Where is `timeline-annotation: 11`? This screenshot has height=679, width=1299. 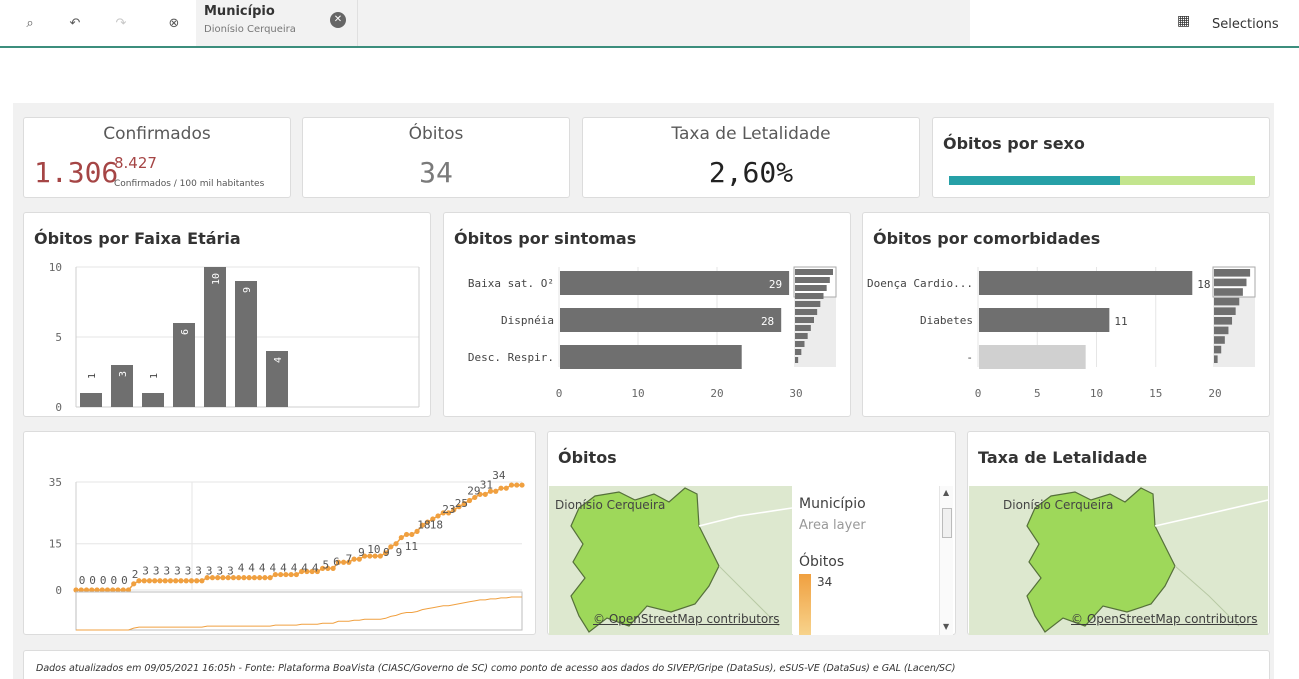 timeline-annotation: 11 is located at coordinates (411, 546).